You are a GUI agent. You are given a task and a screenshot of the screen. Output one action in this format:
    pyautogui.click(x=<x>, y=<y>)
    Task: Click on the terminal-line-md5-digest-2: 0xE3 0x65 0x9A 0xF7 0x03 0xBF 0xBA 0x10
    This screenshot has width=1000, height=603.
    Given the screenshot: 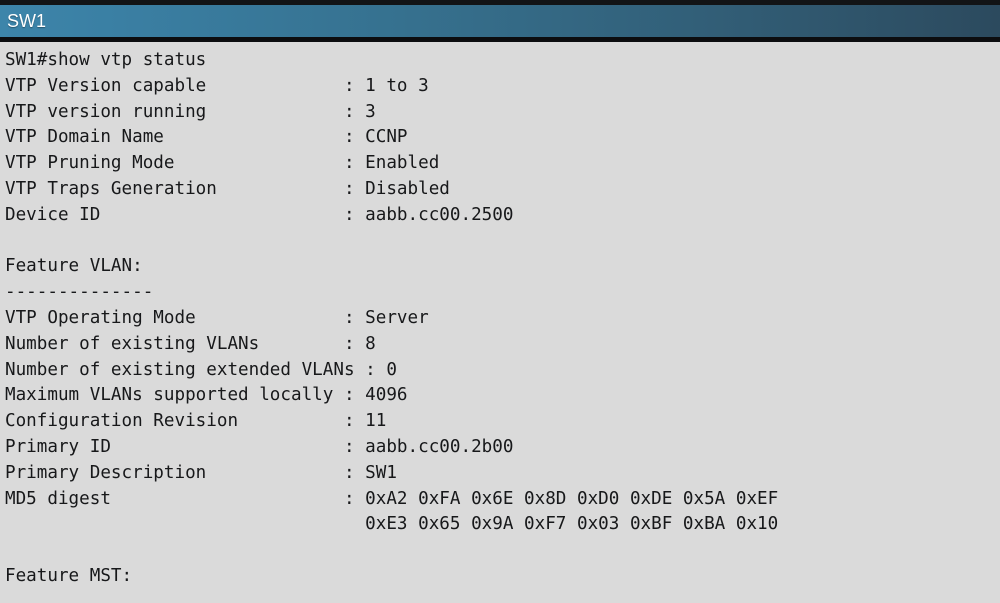 What is the action you would take?
    pyautogui.click(x=392, y=524)
    